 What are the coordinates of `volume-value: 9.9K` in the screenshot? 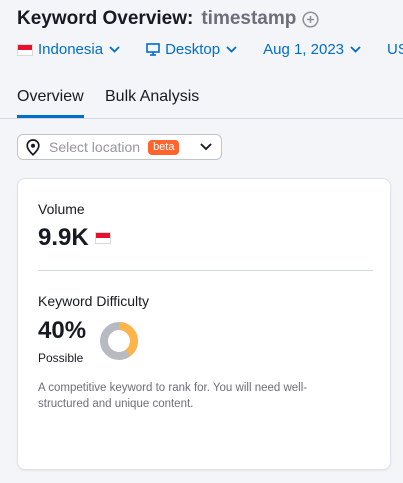 It's located at (63, 237).